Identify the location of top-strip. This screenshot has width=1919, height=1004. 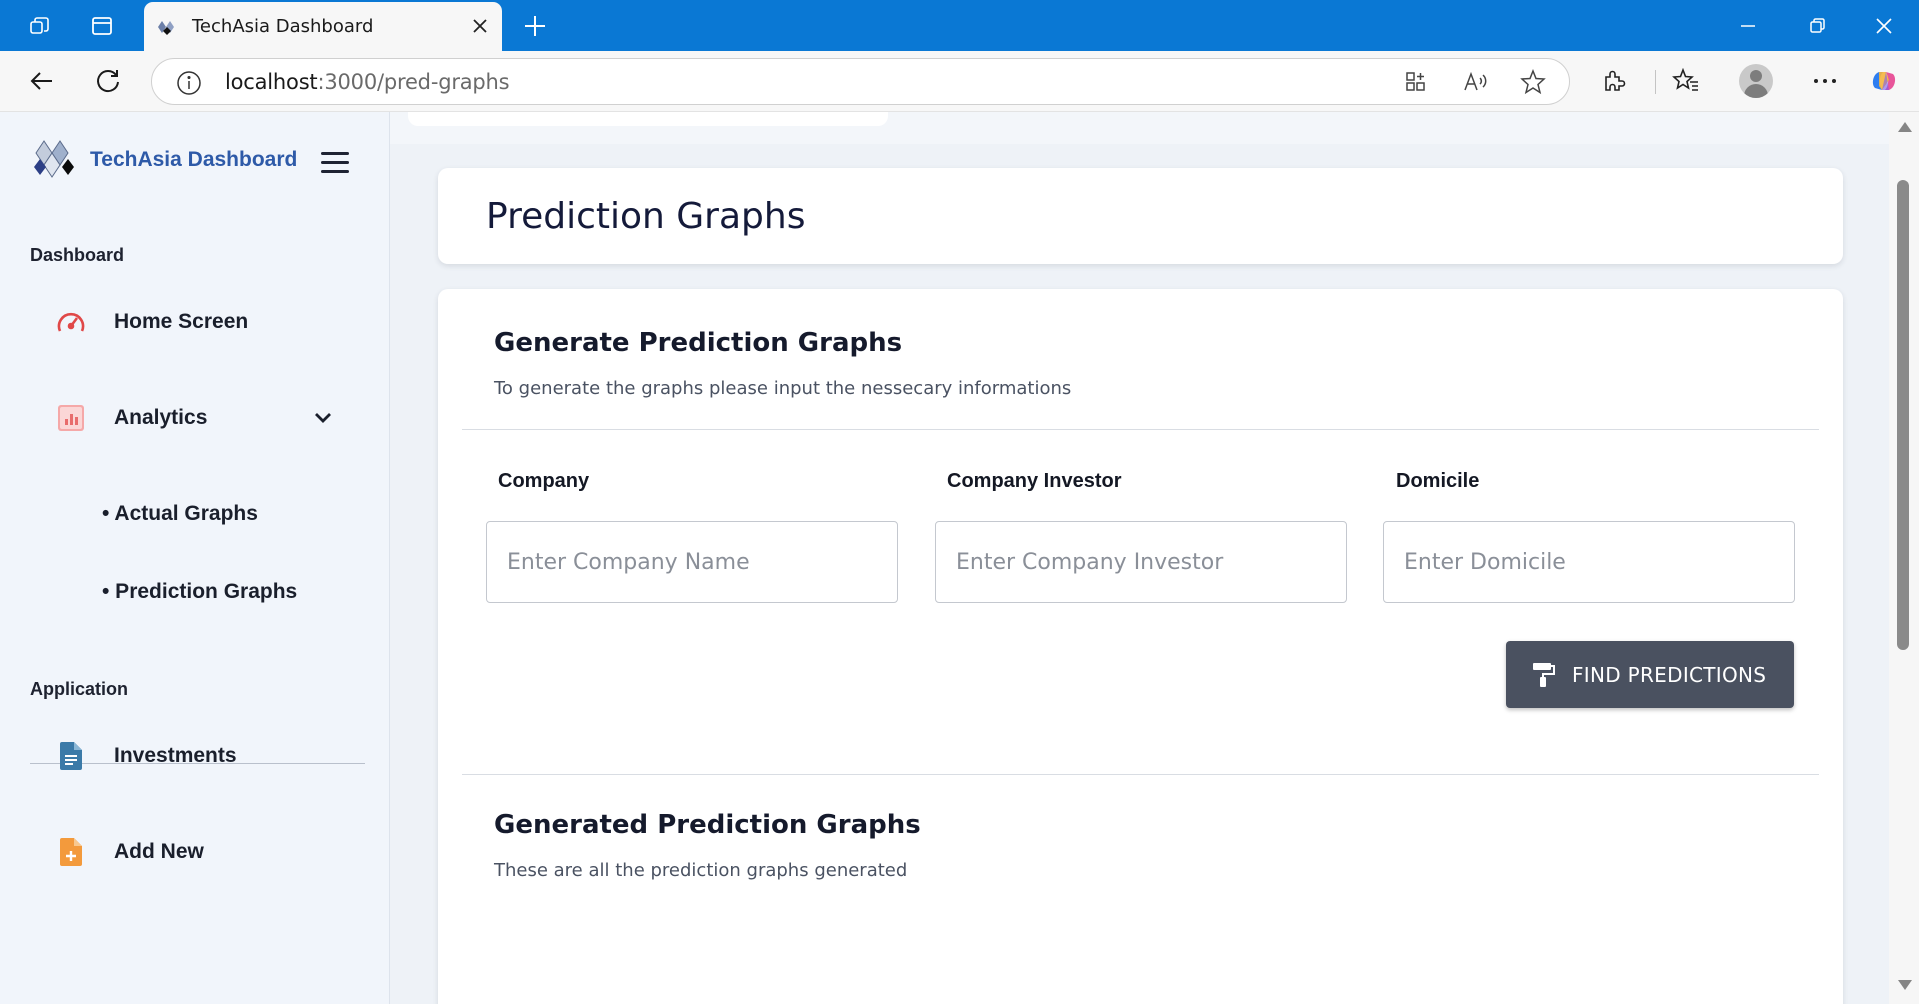
(1139, 128).